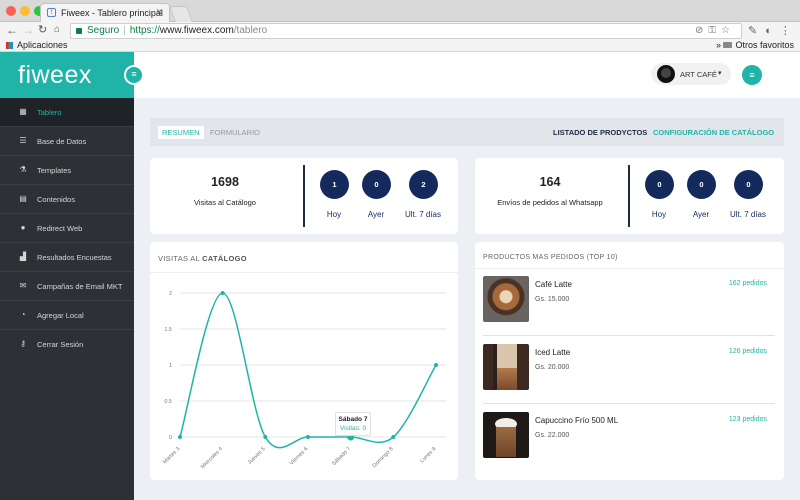 This screenshot has height=500, width=800. I want to click on product-price: Gs. 22.000, so click(552, 435).